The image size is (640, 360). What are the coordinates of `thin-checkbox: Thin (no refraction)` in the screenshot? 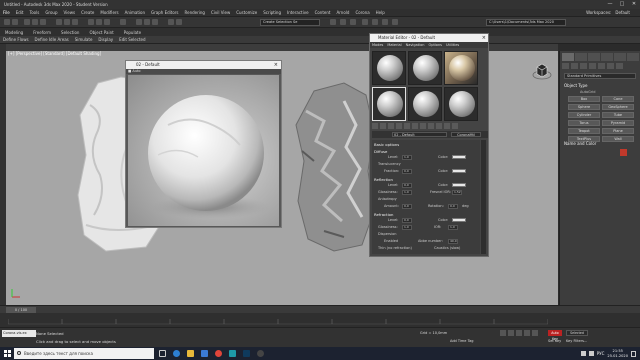 It's located at (395, 248).